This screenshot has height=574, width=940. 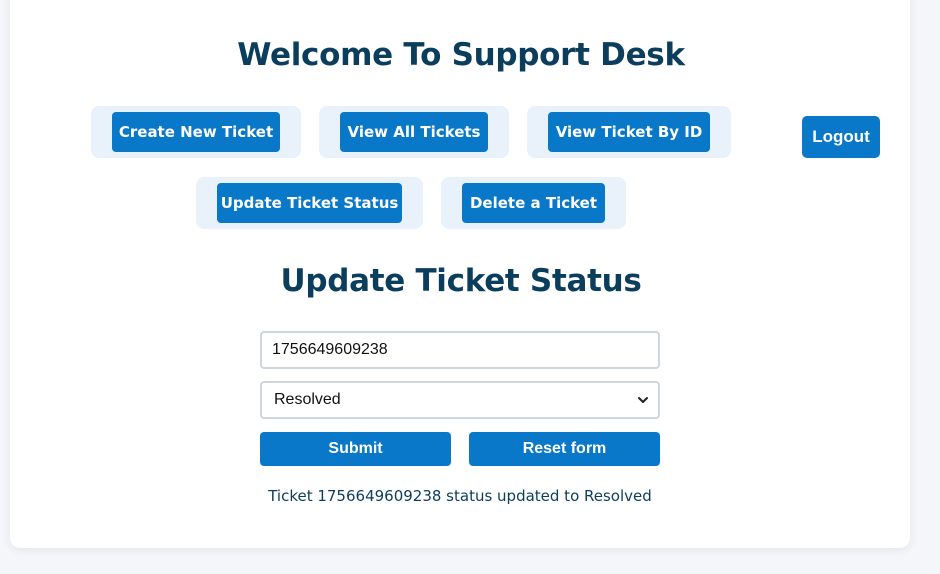 I want to click on form-title: Update Ticket Status, so click(x=461, y=281).